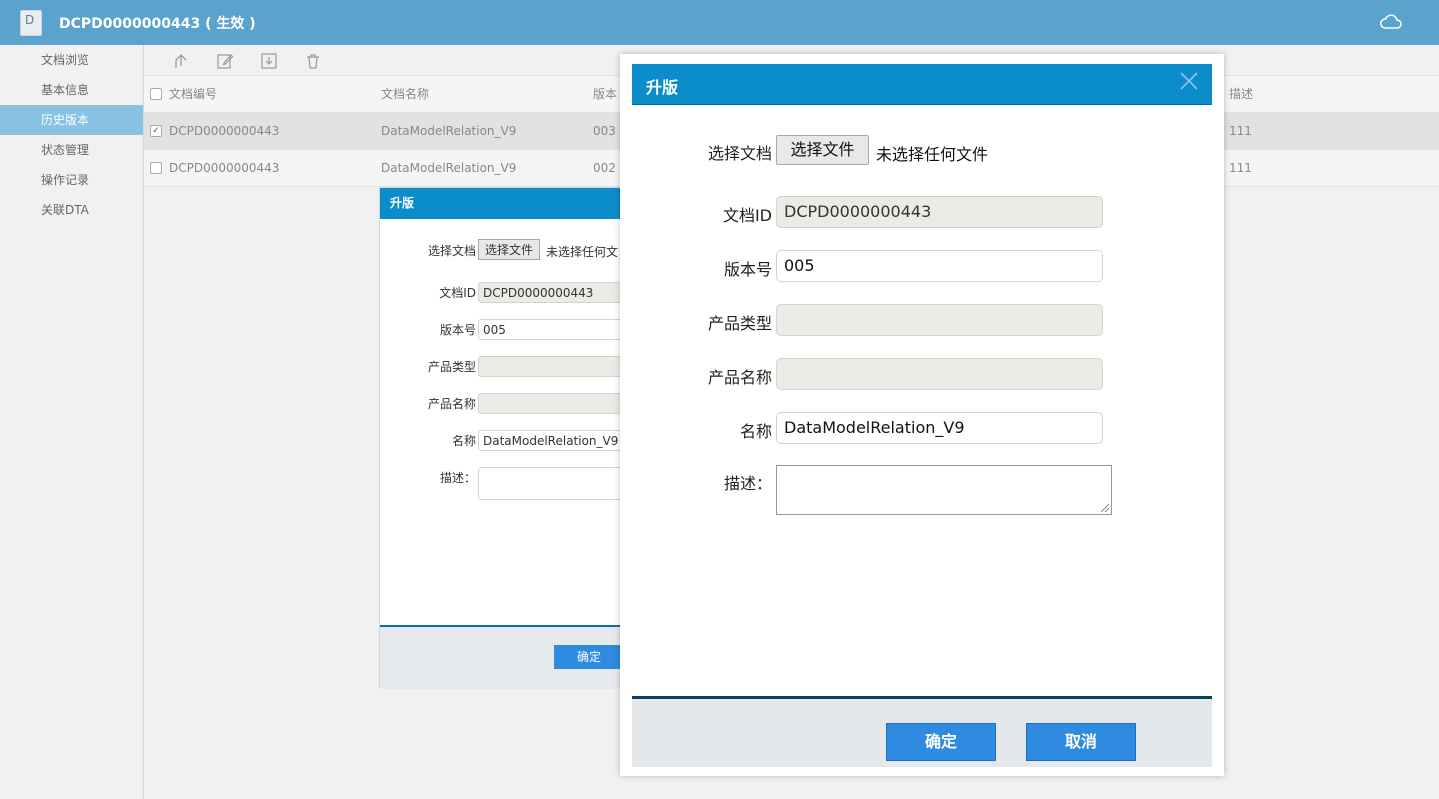 This screenshot has height=799, width=1439. Describe the element at coordinates (269, 61) in the screenshot. I see `download-icon` at that location.